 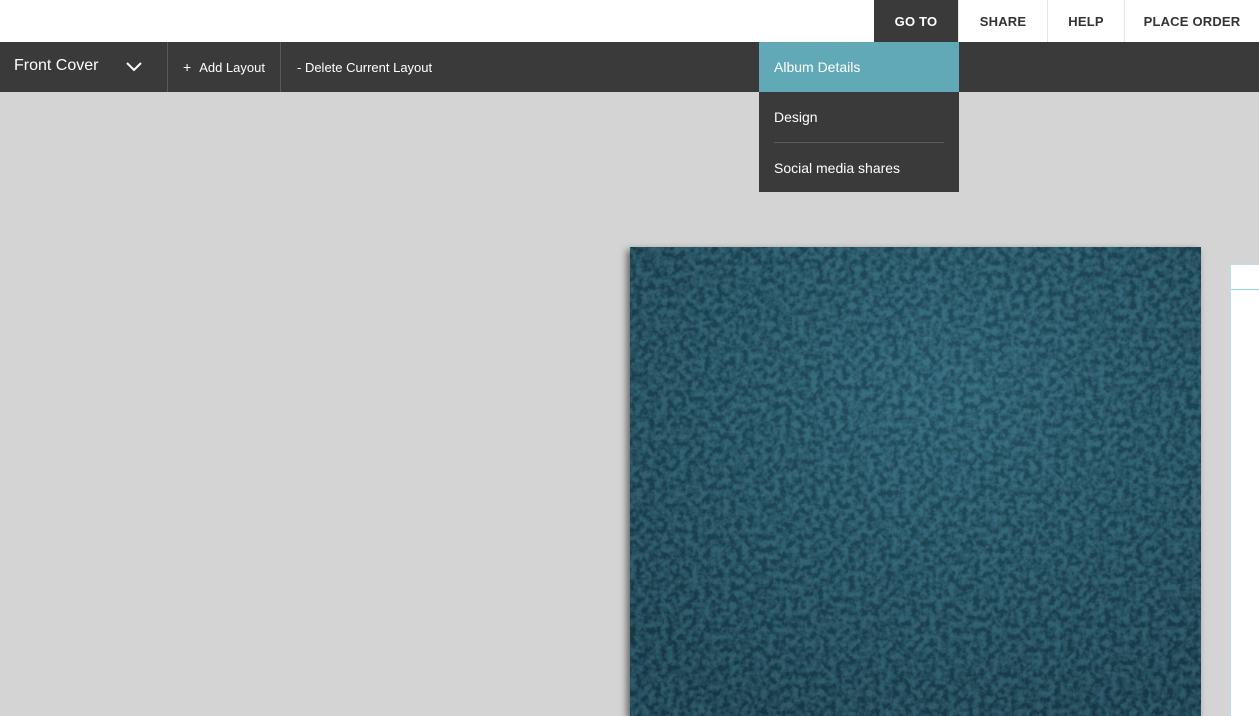 I want to click on add-layout-button: + Add Layout, so click(x=225, y=67).